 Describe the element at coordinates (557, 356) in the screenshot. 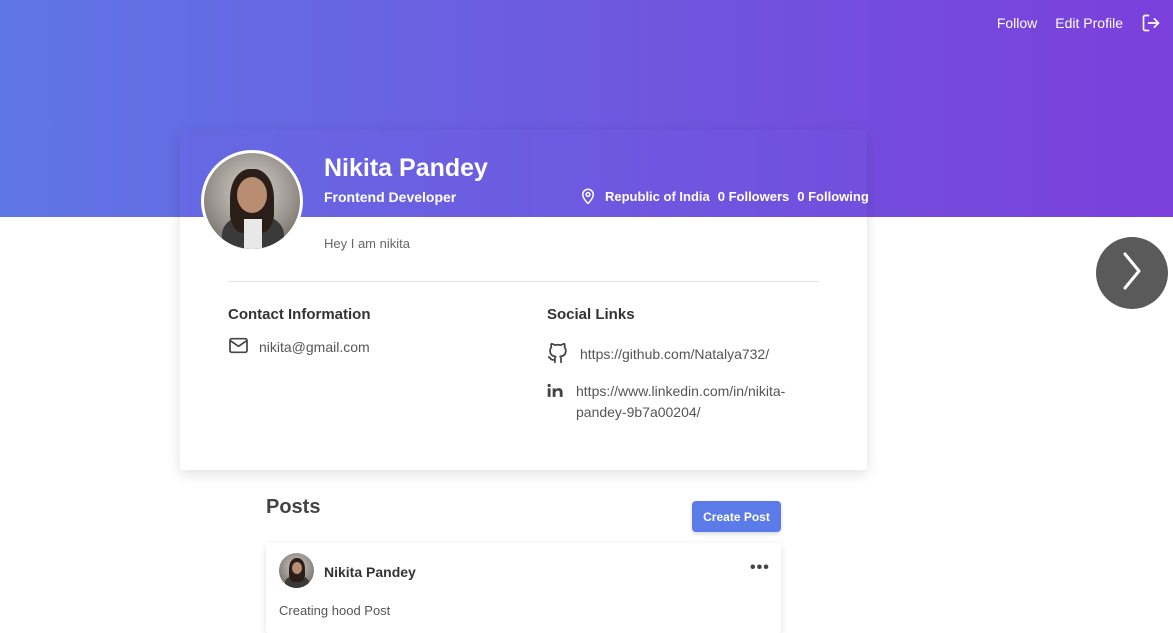

I see `github-icon` at that location.